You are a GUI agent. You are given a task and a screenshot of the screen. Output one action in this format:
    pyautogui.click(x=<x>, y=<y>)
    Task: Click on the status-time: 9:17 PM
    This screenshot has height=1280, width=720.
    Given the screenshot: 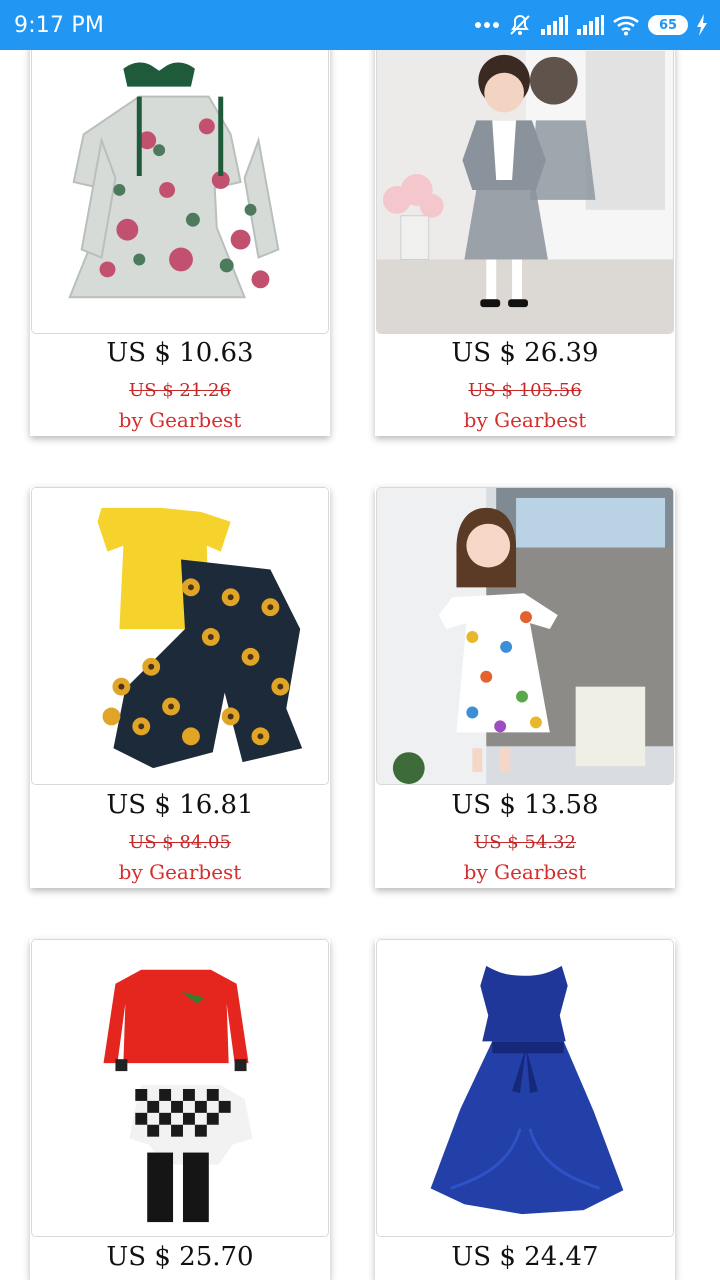 What is the action you would take?
    pyautogui.click(x=59, y=25)
    